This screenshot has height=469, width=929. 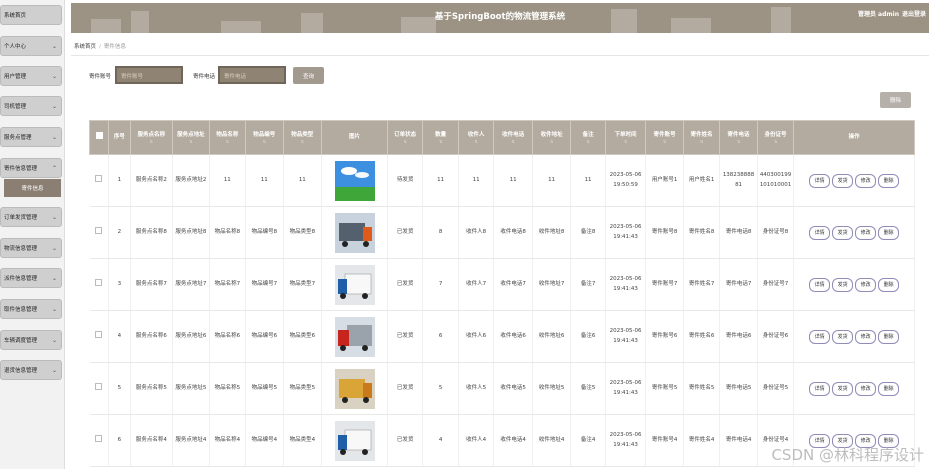 What do you see at coordinates (31, 309) in the screenshot?
I see `sidebar-item-pickup: 取件信息管理 ⌄` at bounding box center [31, 309].